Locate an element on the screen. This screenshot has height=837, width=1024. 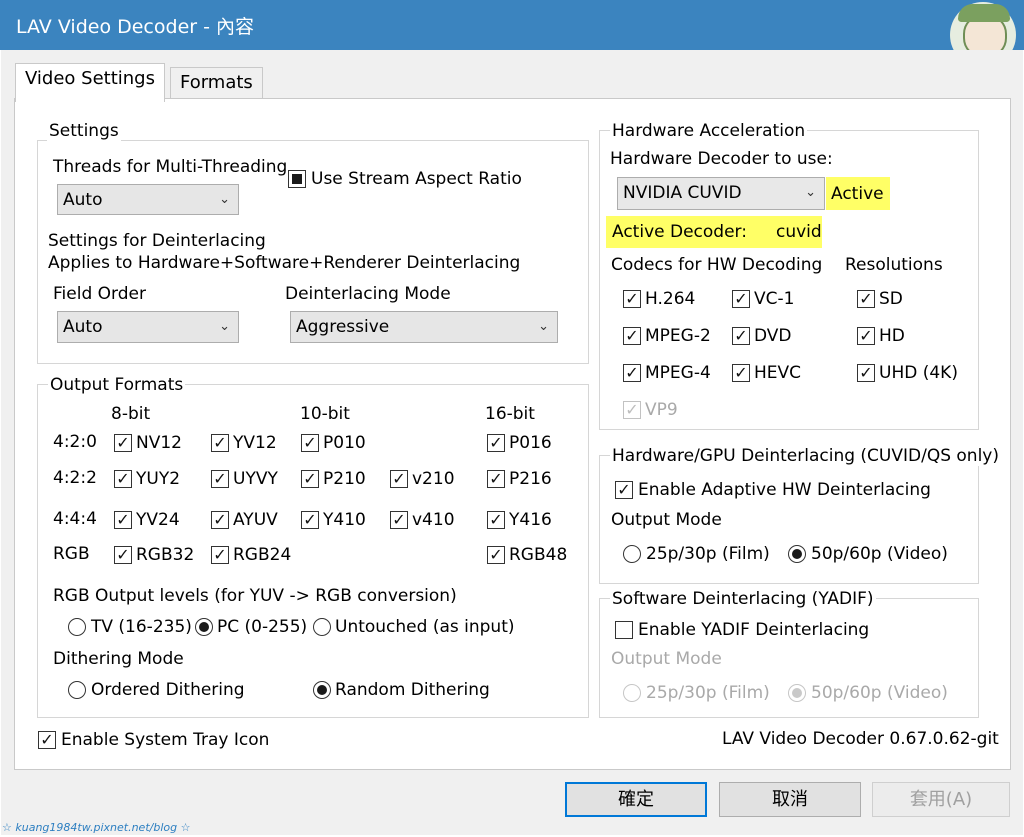
p216-label: P216 is located at coordinates (530, 479).